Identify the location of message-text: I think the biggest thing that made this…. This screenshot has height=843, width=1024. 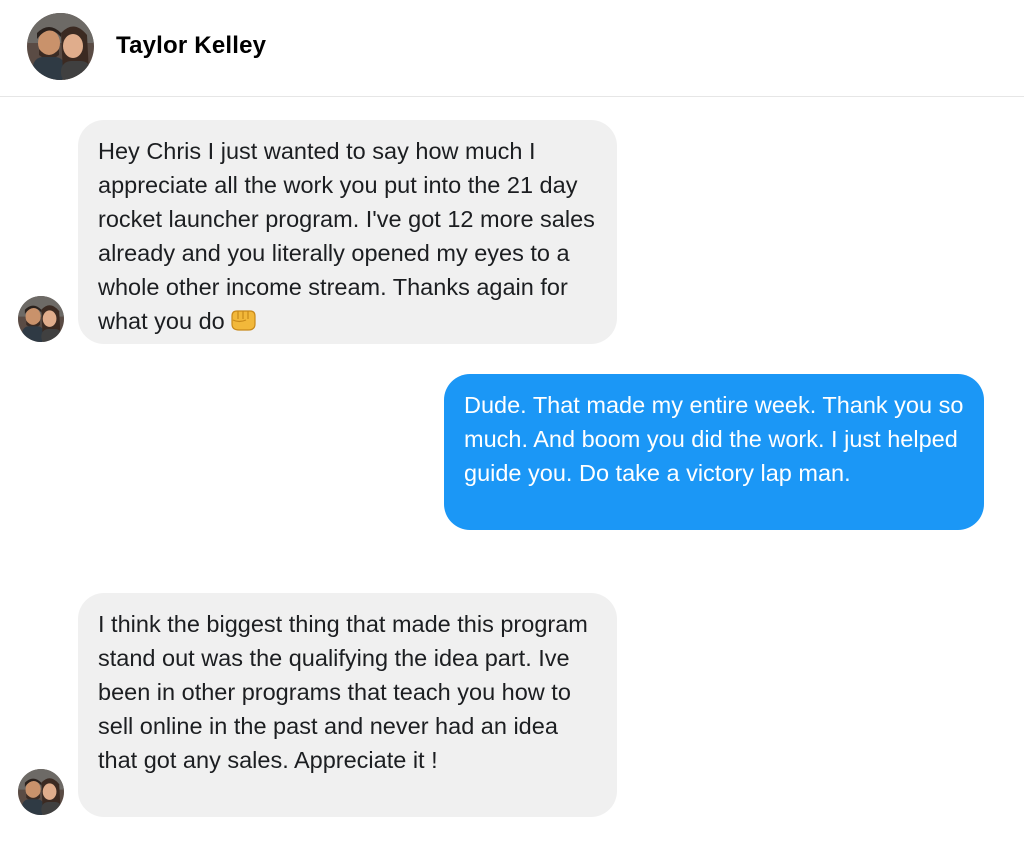
(343, 692).